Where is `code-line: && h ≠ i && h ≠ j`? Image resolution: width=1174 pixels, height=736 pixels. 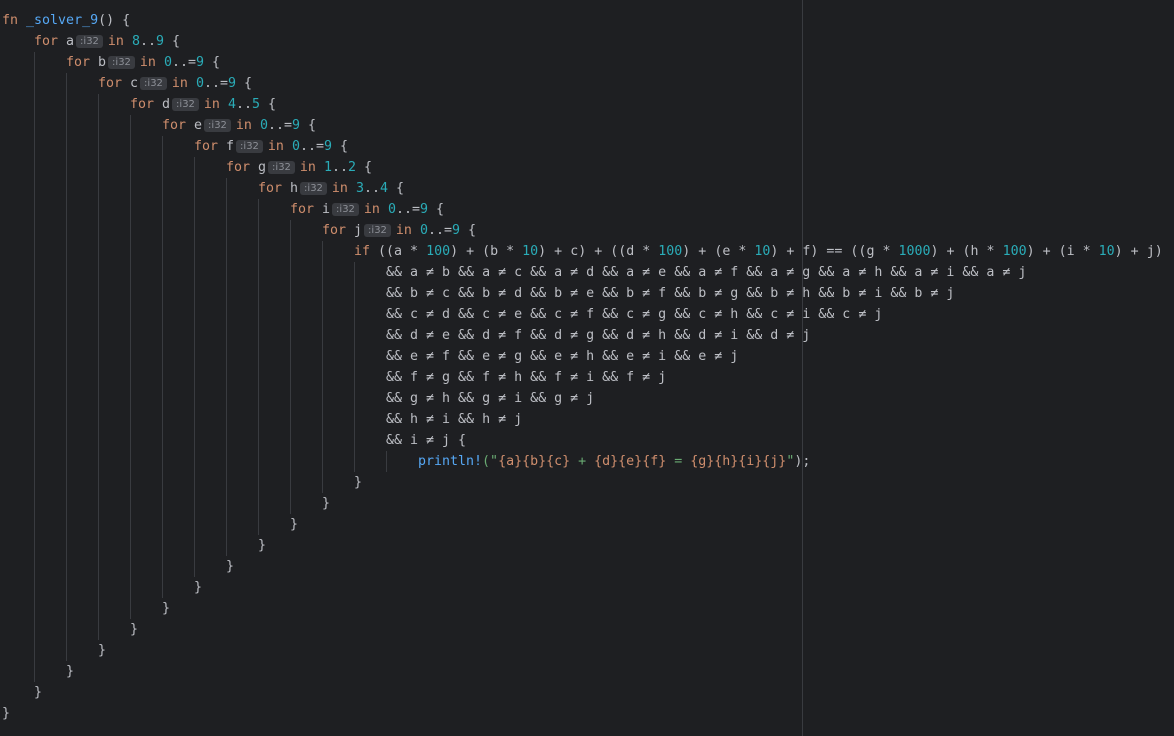
code-line: && h ≠ i && h ≠ j is located at coordinates (454, 419).